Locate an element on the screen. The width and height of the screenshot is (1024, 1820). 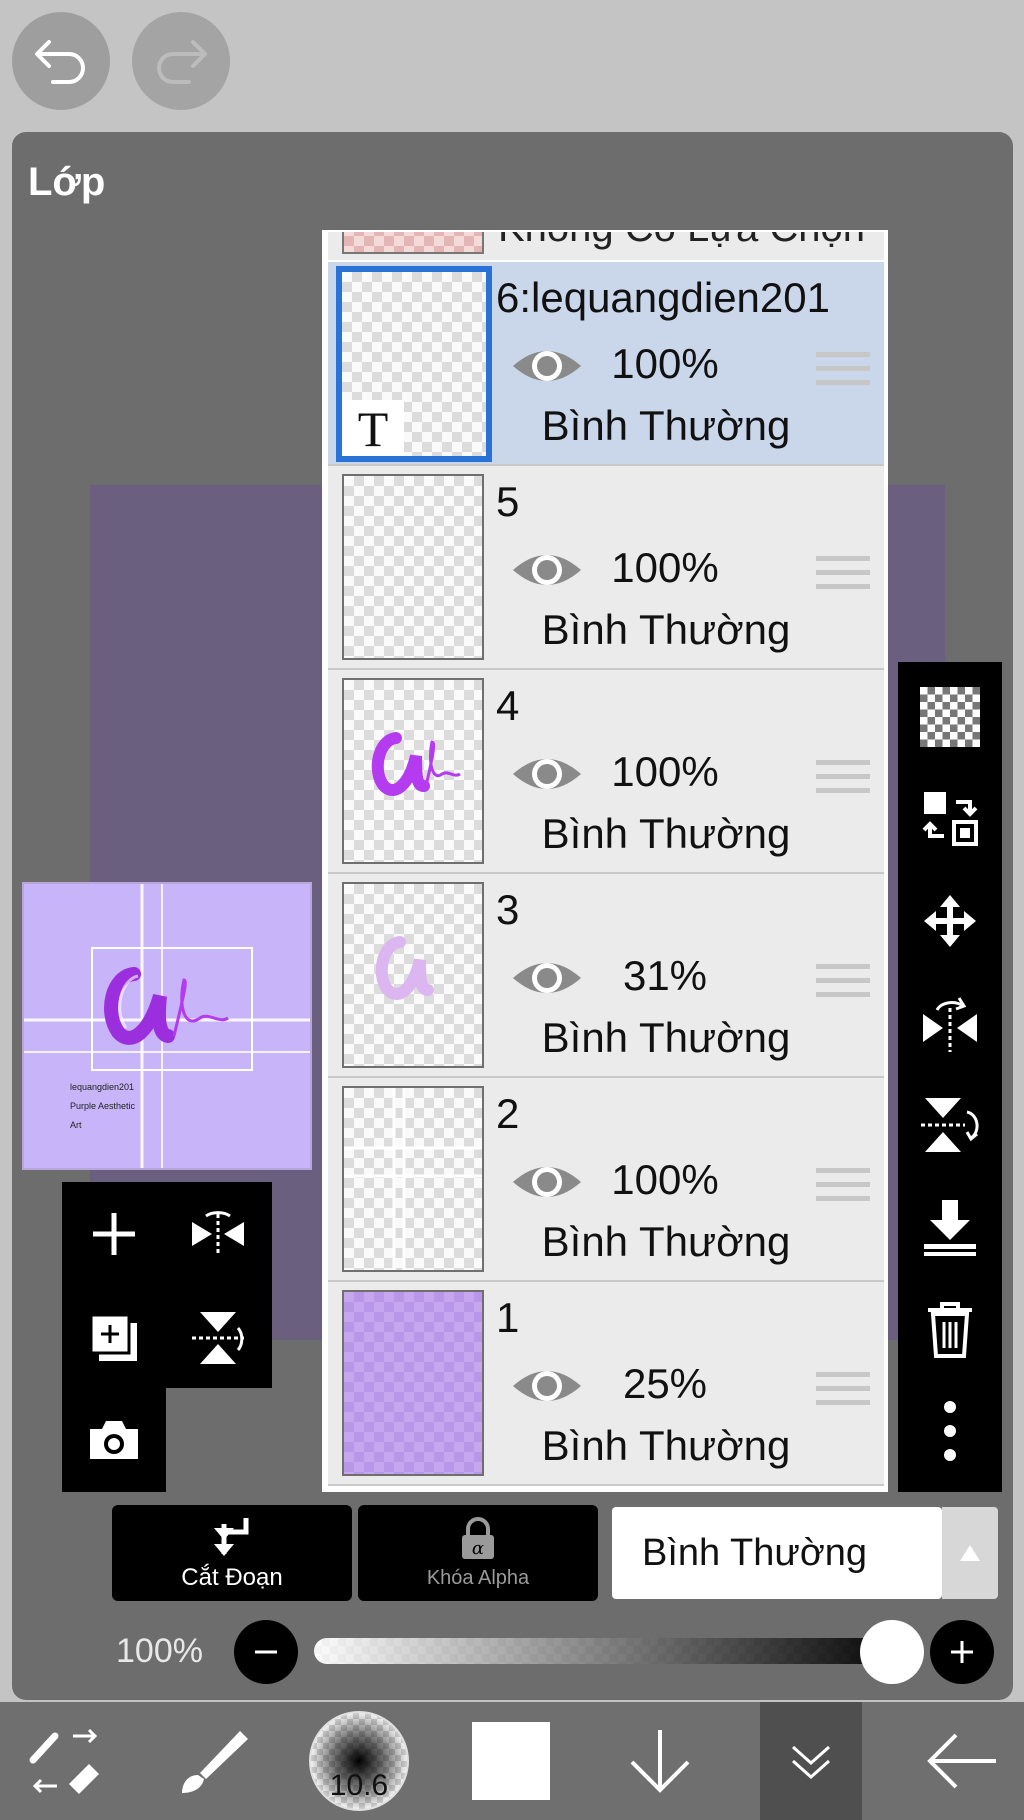
flip-vertical-icon is located at coordinates (218, 1338).